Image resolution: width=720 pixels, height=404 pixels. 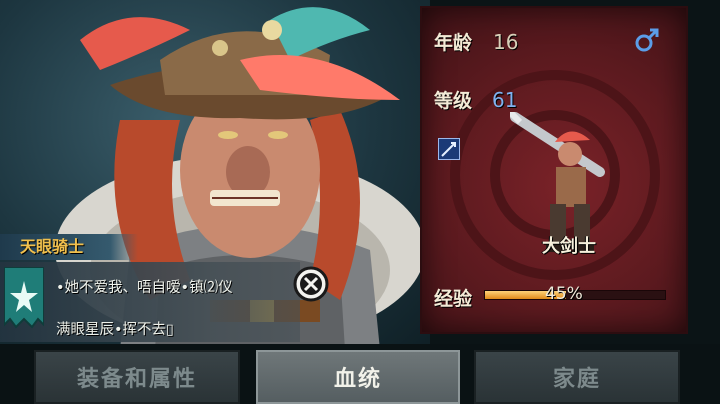 What do you see at coordinates (311, 284) in the screenshot?
I see `close-x-icon` at bounding box center [311, 284].